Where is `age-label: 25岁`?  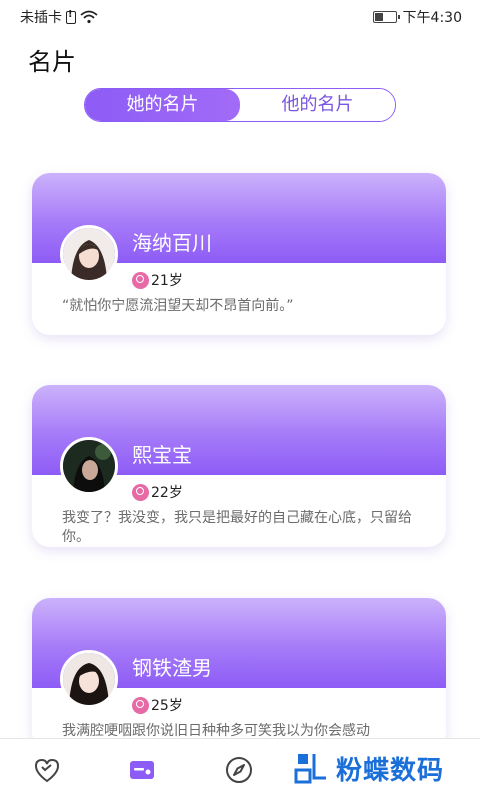
age-label: 25岁 is located at coordinates (167, 706).